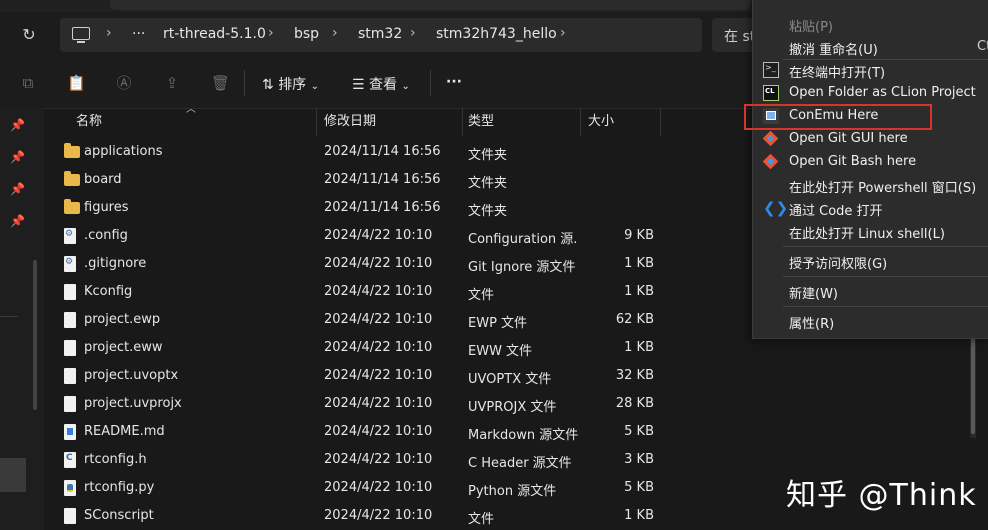  What do you see at coordinates (510, 379) in the screenshot?
I see `file-type: UVOPTX 文件` at bounding box center [510, 379].